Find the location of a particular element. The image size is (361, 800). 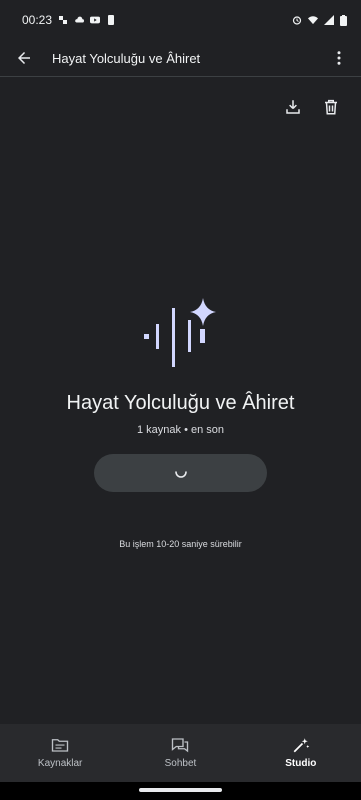

nav-label-chat: Sohbet is located at coordinates (180, 763).